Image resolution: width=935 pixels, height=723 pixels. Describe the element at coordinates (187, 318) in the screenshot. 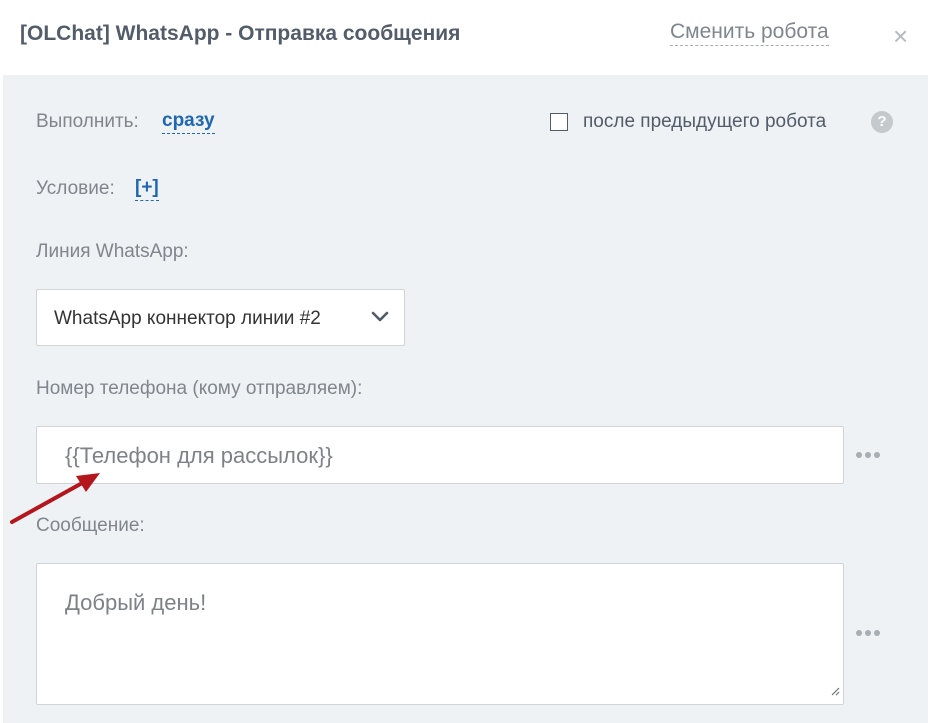

I see `whatsapp-line-selected: WhatsApp коннектор линии #2` at that location.